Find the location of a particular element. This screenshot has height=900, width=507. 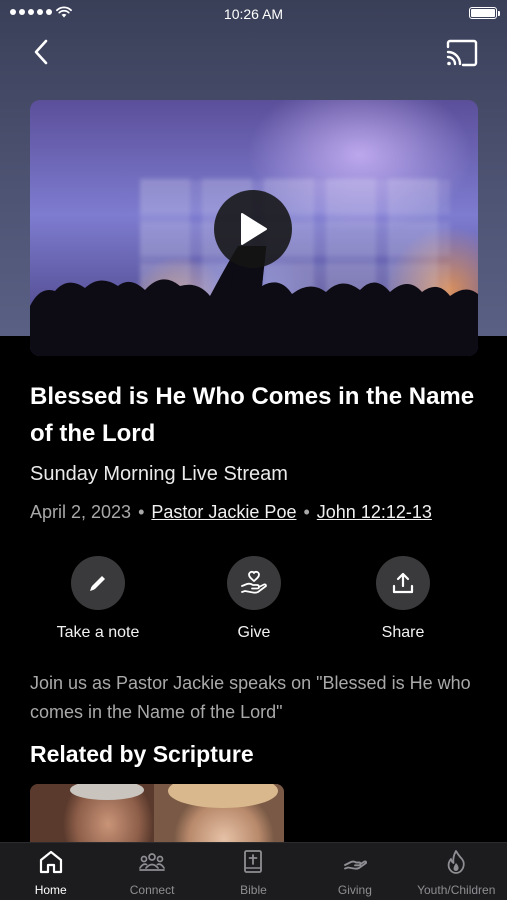

pencil-icon is located at coordinates (97, 583).